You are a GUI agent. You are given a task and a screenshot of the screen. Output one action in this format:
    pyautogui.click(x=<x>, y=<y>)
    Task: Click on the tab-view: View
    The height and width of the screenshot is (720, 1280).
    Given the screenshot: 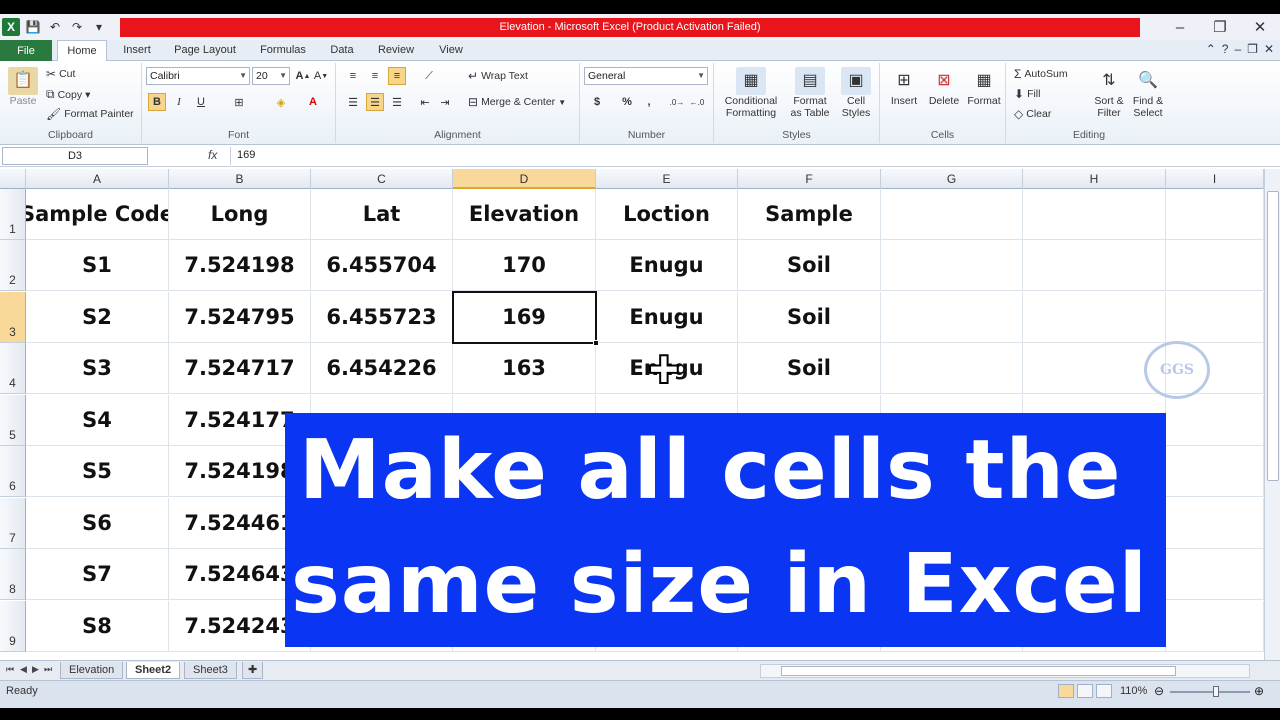 What is the action you would take?
    pyautogui.click(x=451, y=50)
    